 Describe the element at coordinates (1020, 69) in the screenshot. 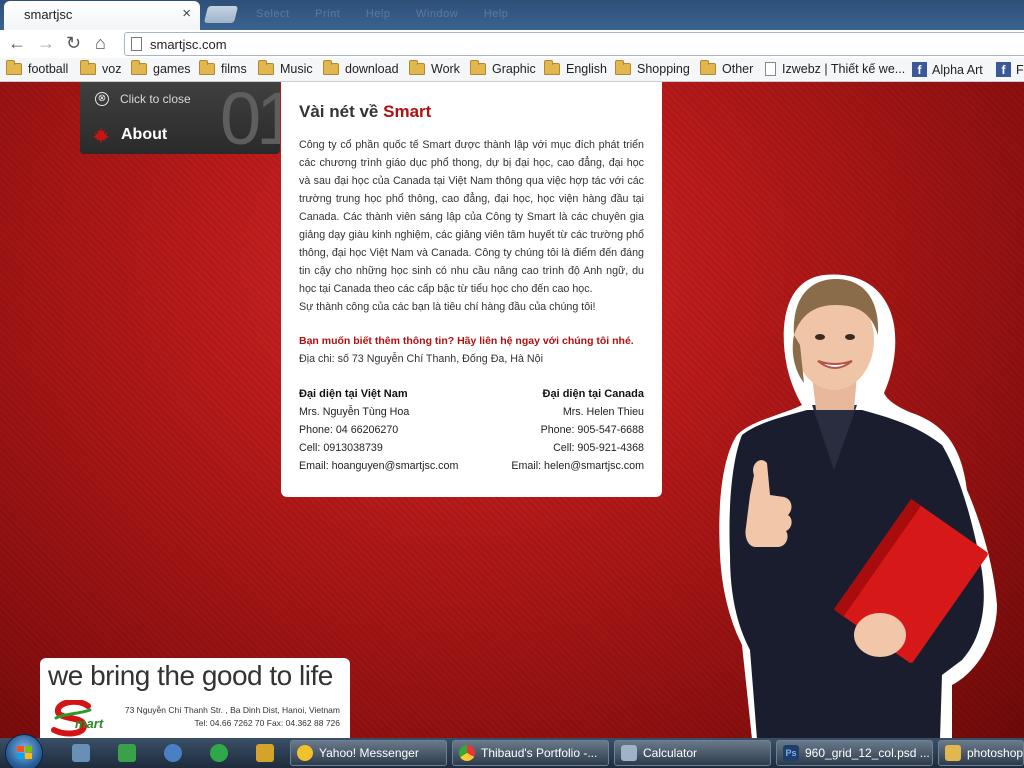

I see `bookmark-label: F` at that location.